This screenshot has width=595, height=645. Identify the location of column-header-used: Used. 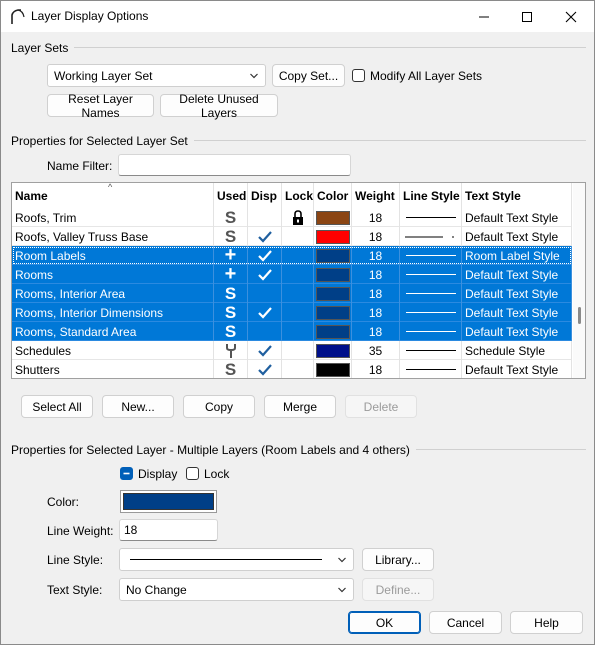
(231, 195).